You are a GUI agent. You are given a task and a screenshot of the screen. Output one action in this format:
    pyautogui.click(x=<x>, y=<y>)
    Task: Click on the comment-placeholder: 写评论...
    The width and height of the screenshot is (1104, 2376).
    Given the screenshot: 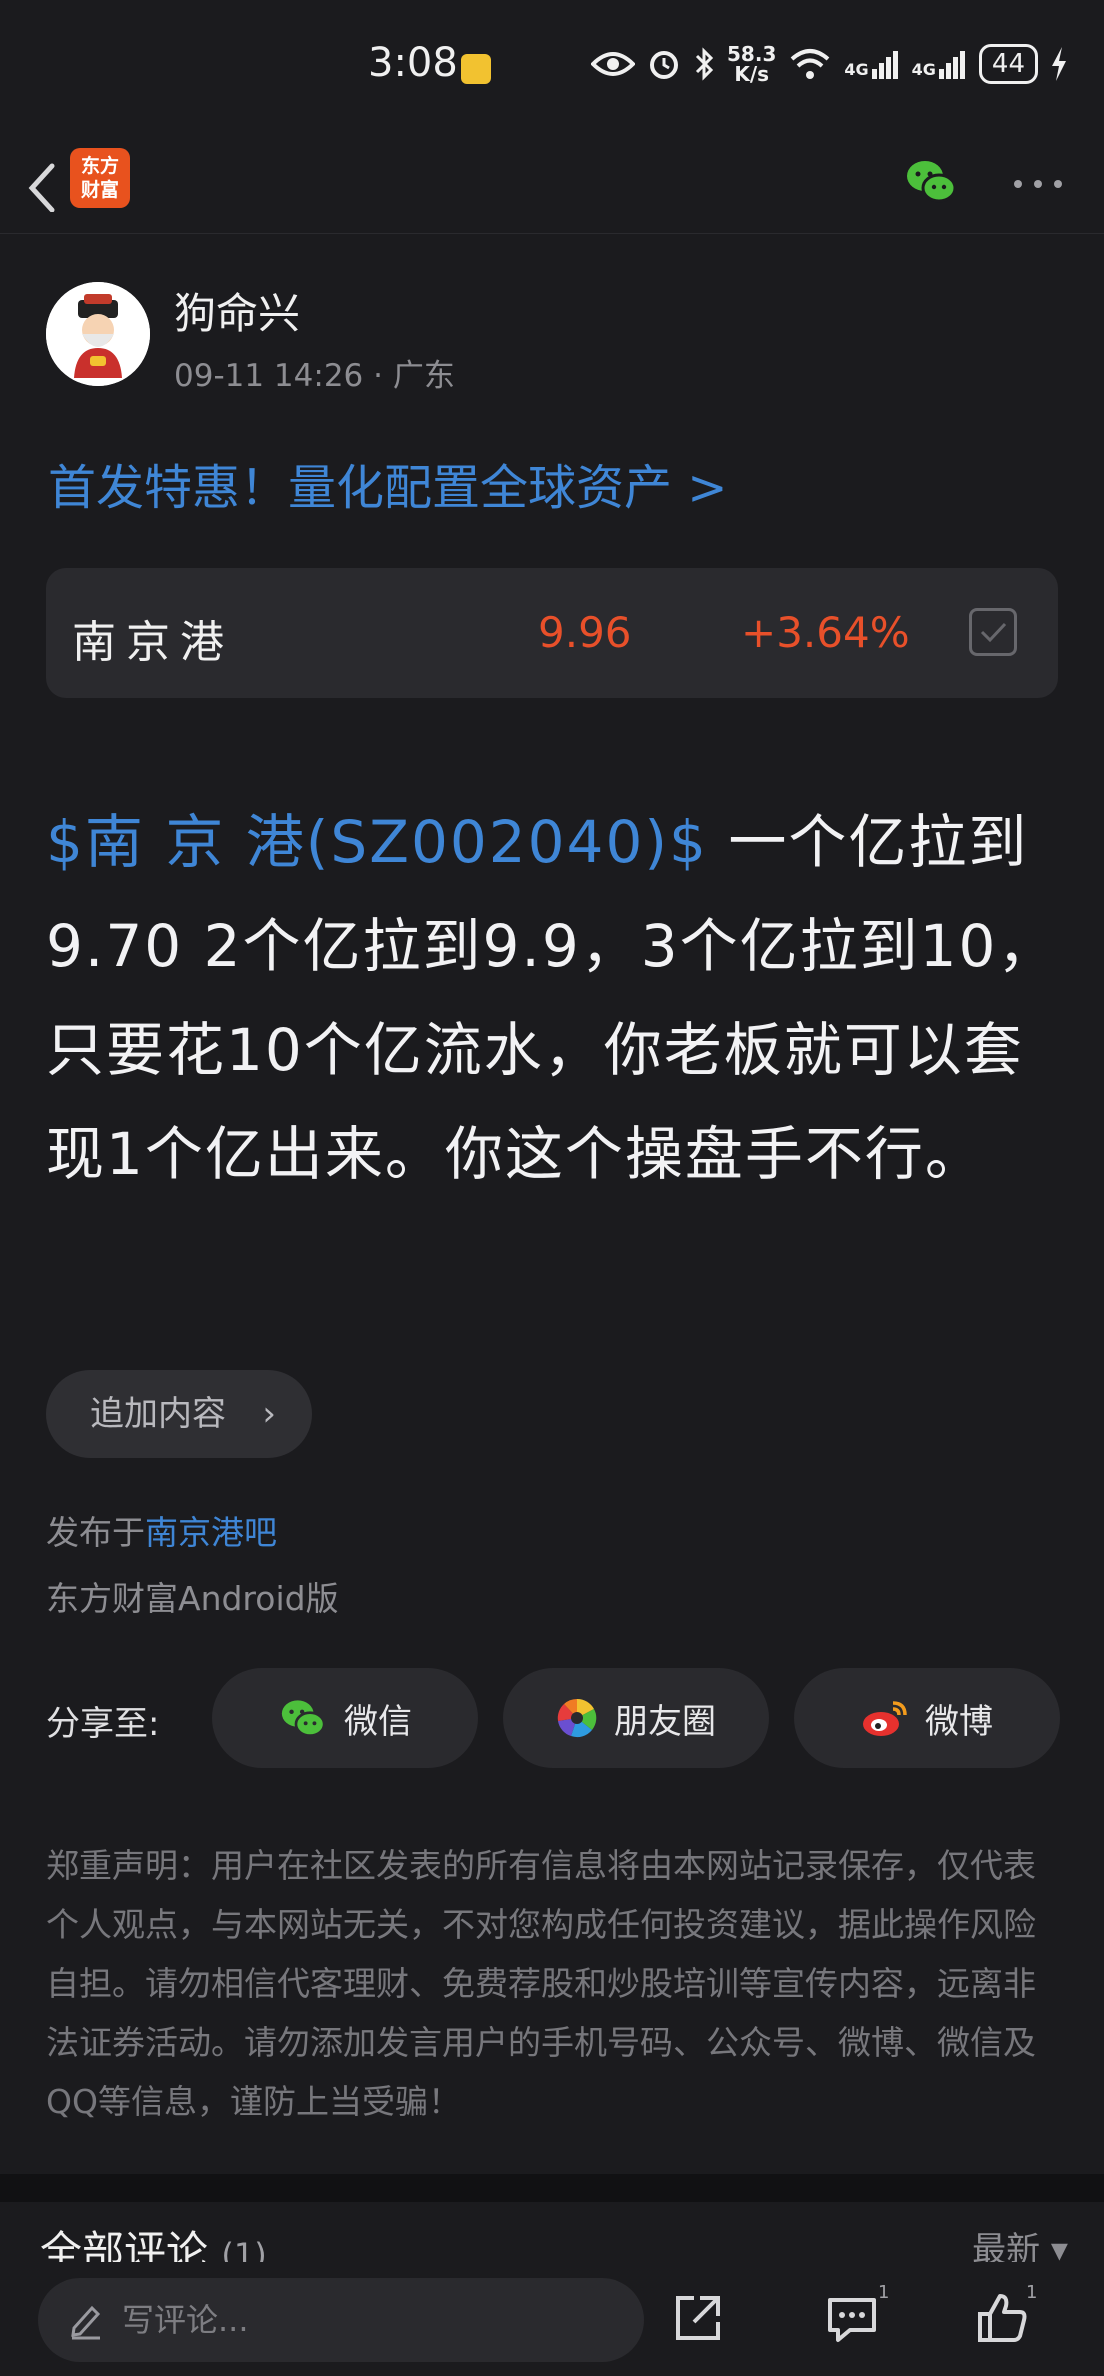 What is the action you would take?
    pyautogui.click(x=185, y=2320)
    